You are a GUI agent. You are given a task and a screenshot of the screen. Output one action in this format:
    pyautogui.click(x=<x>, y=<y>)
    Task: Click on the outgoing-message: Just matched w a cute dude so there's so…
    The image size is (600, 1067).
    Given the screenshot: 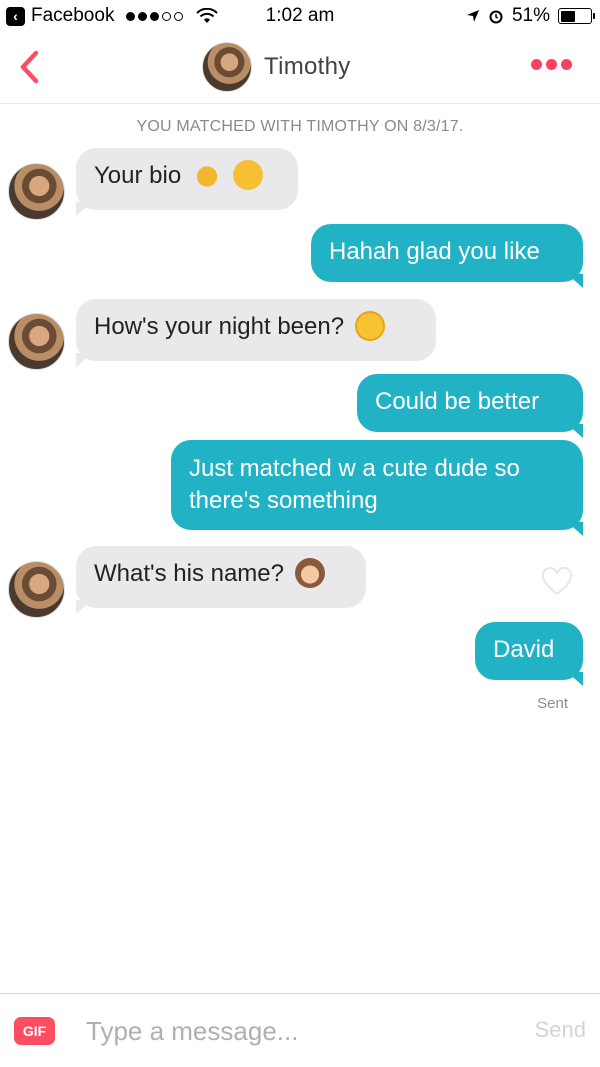 What is the action you would take?
    pyautogui.click(x=377, y=485)
    